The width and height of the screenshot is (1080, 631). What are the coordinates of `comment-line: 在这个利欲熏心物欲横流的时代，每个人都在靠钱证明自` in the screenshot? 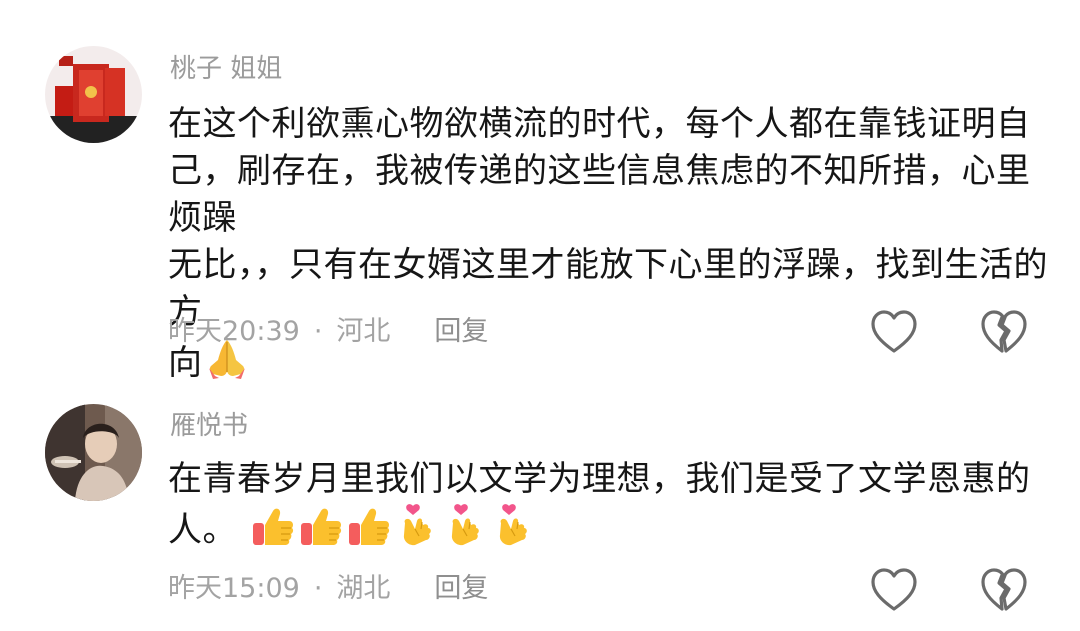 It's located at (599, 124).